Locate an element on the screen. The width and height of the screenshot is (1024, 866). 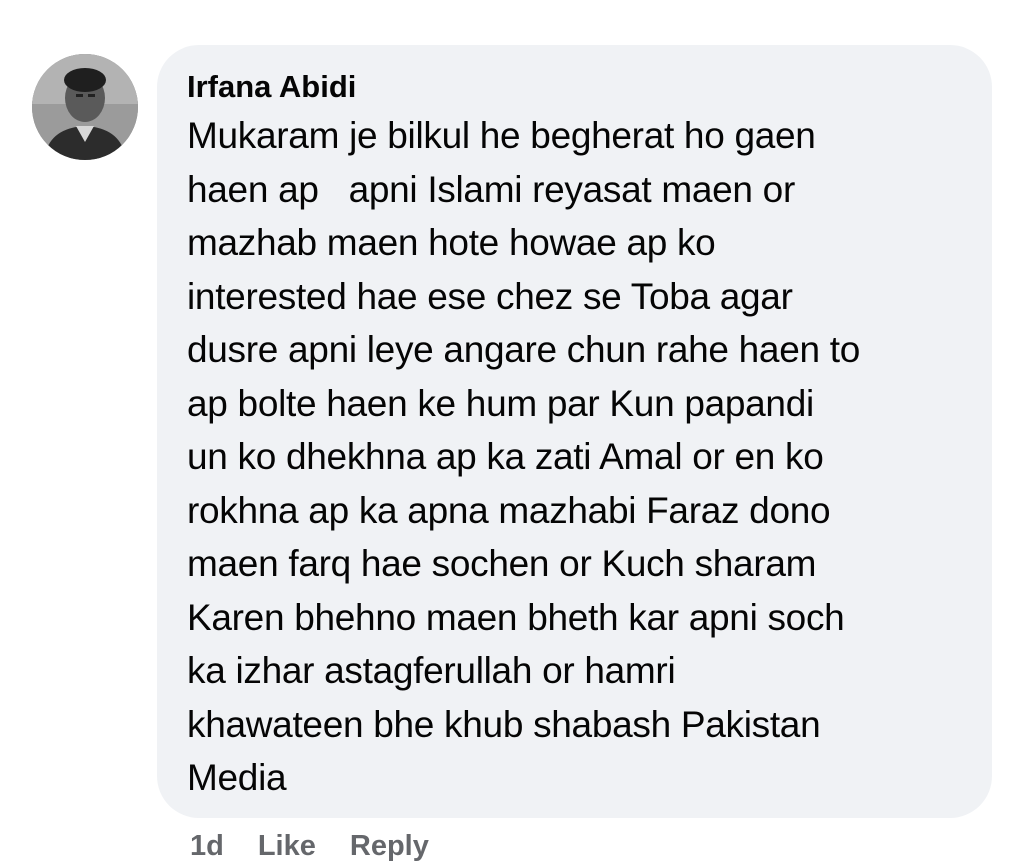
comment-actions: 1d Like Reply is located at coordinates (309, 846).